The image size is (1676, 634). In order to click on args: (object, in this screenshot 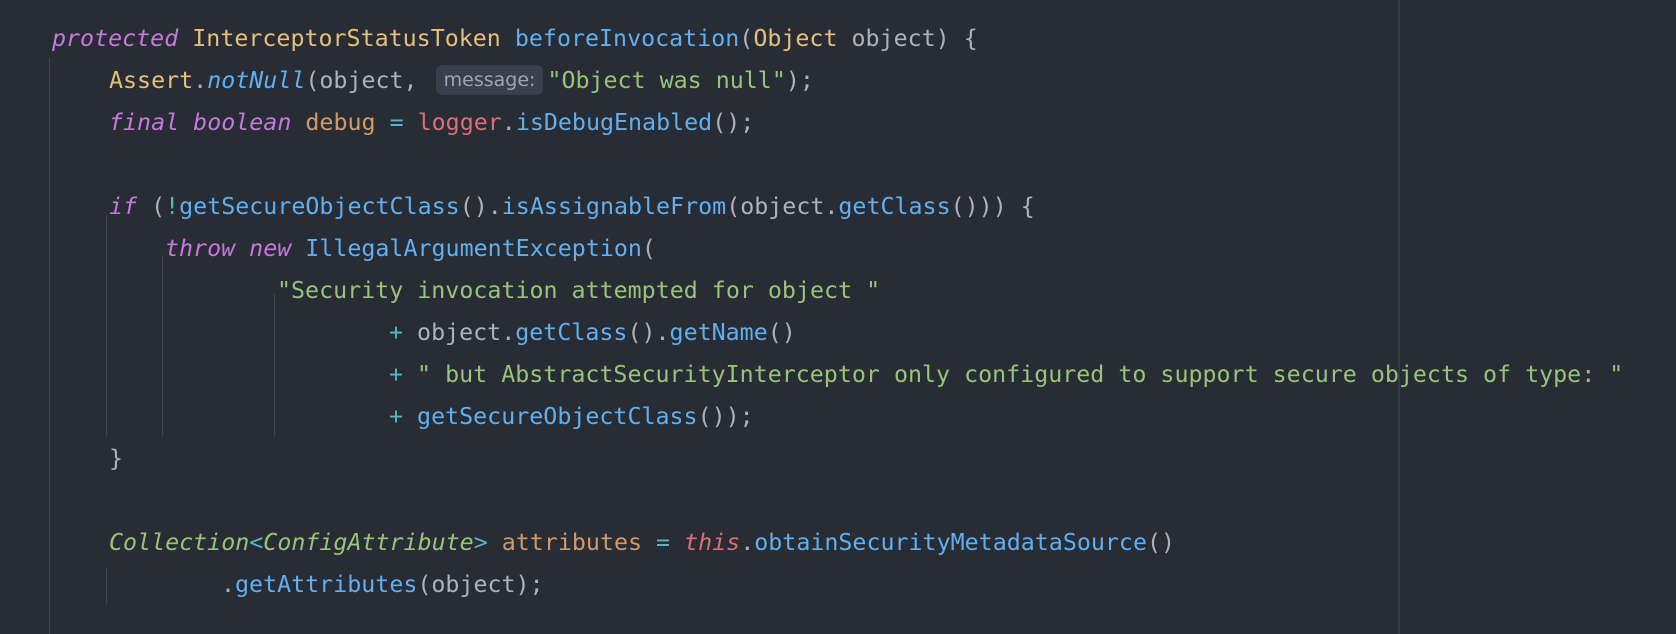, I will do `click(361, 80)`.